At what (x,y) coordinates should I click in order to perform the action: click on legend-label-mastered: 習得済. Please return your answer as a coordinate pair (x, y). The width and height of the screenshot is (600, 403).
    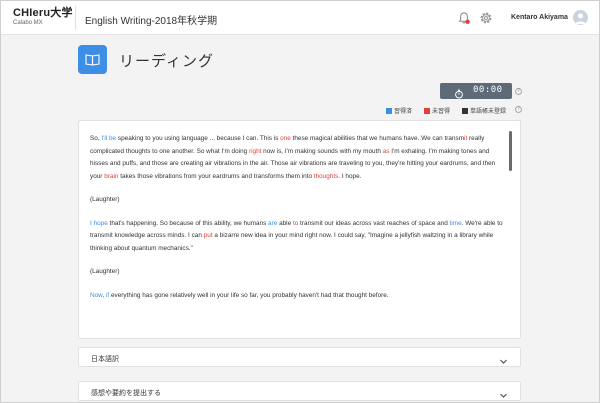
    Looking at the image, I should click on (403, 112).